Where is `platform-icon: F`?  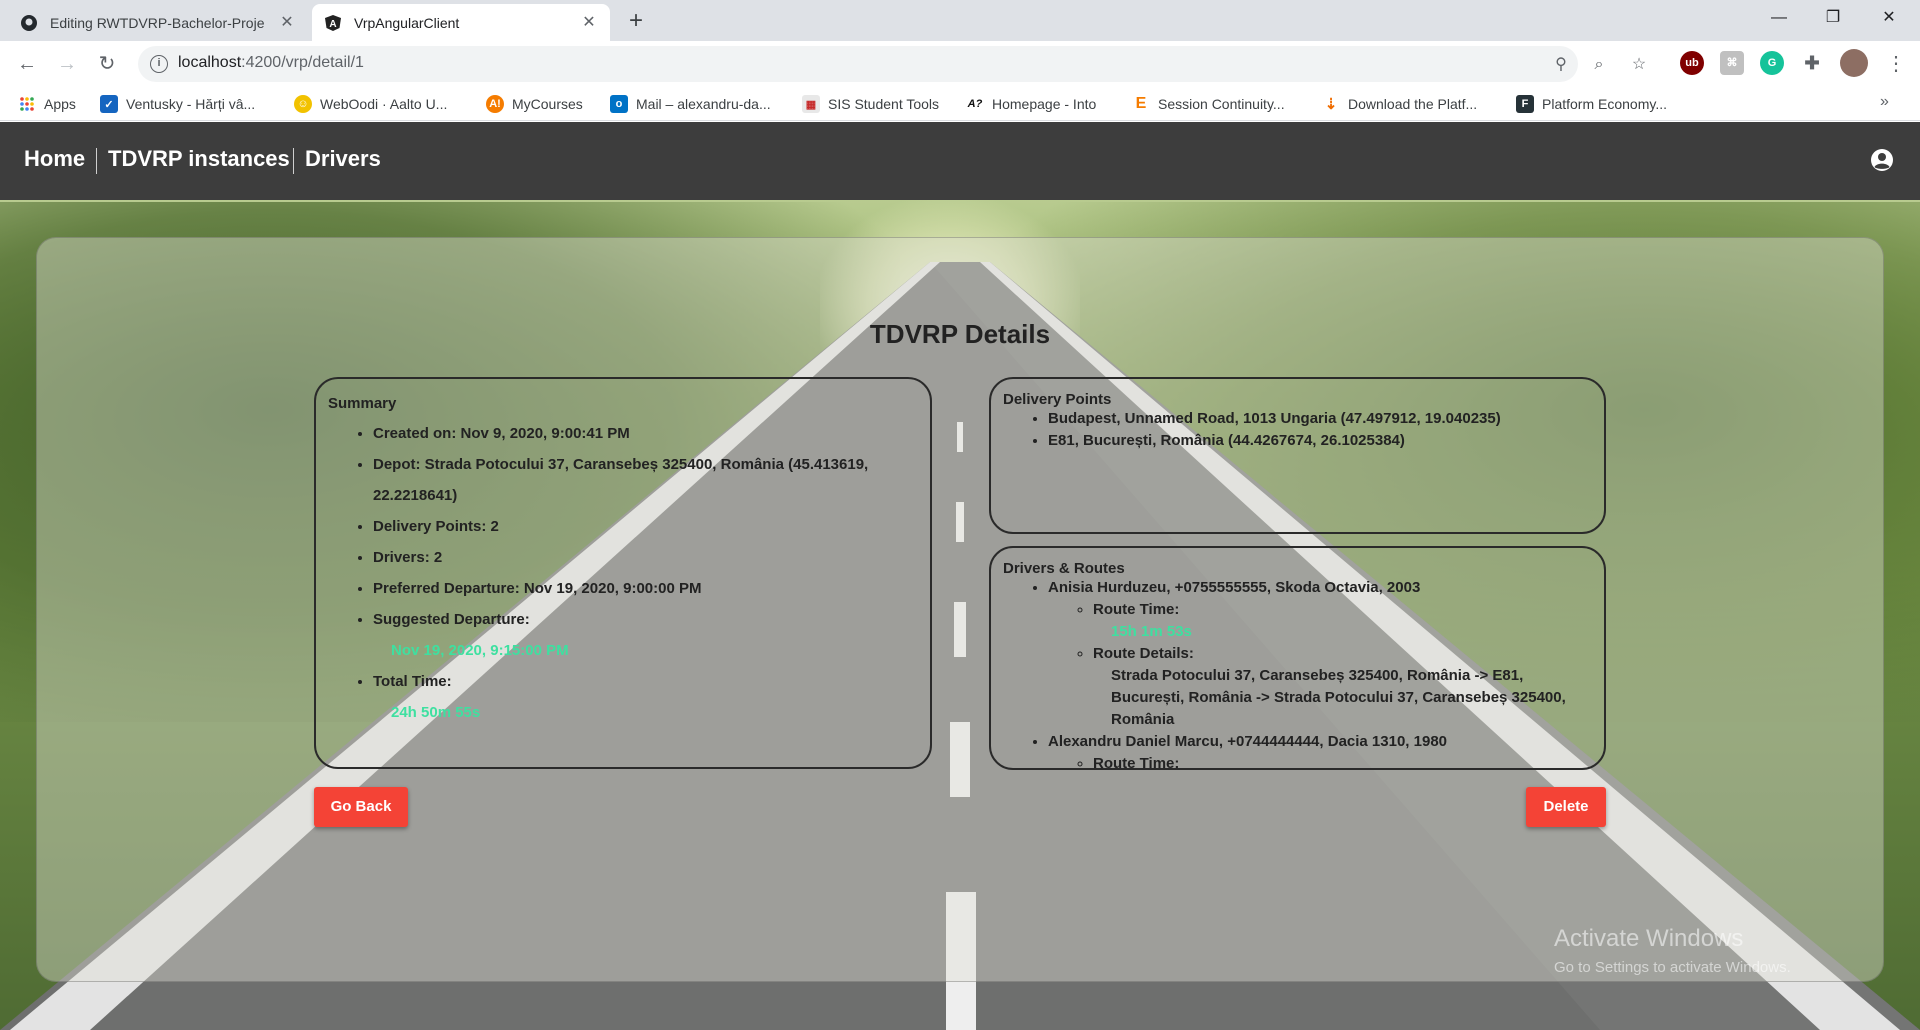 platform-icon: F is located at coordinates (1525, 104).